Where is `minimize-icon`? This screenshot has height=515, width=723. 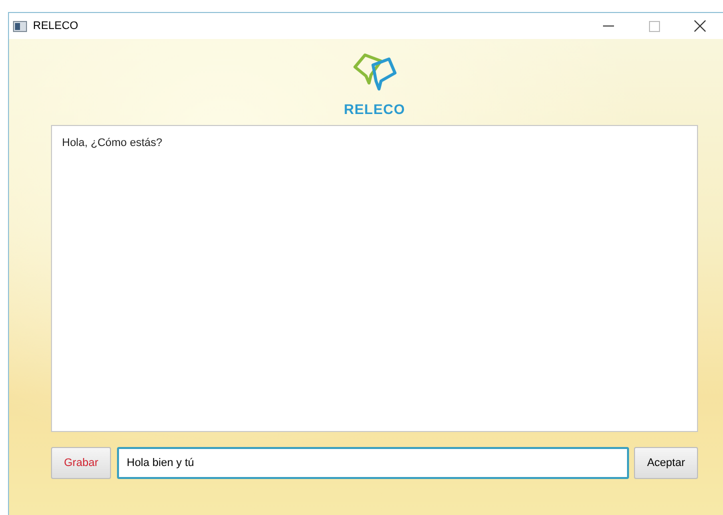
minimize-icon is located at coordinates (608, 26).